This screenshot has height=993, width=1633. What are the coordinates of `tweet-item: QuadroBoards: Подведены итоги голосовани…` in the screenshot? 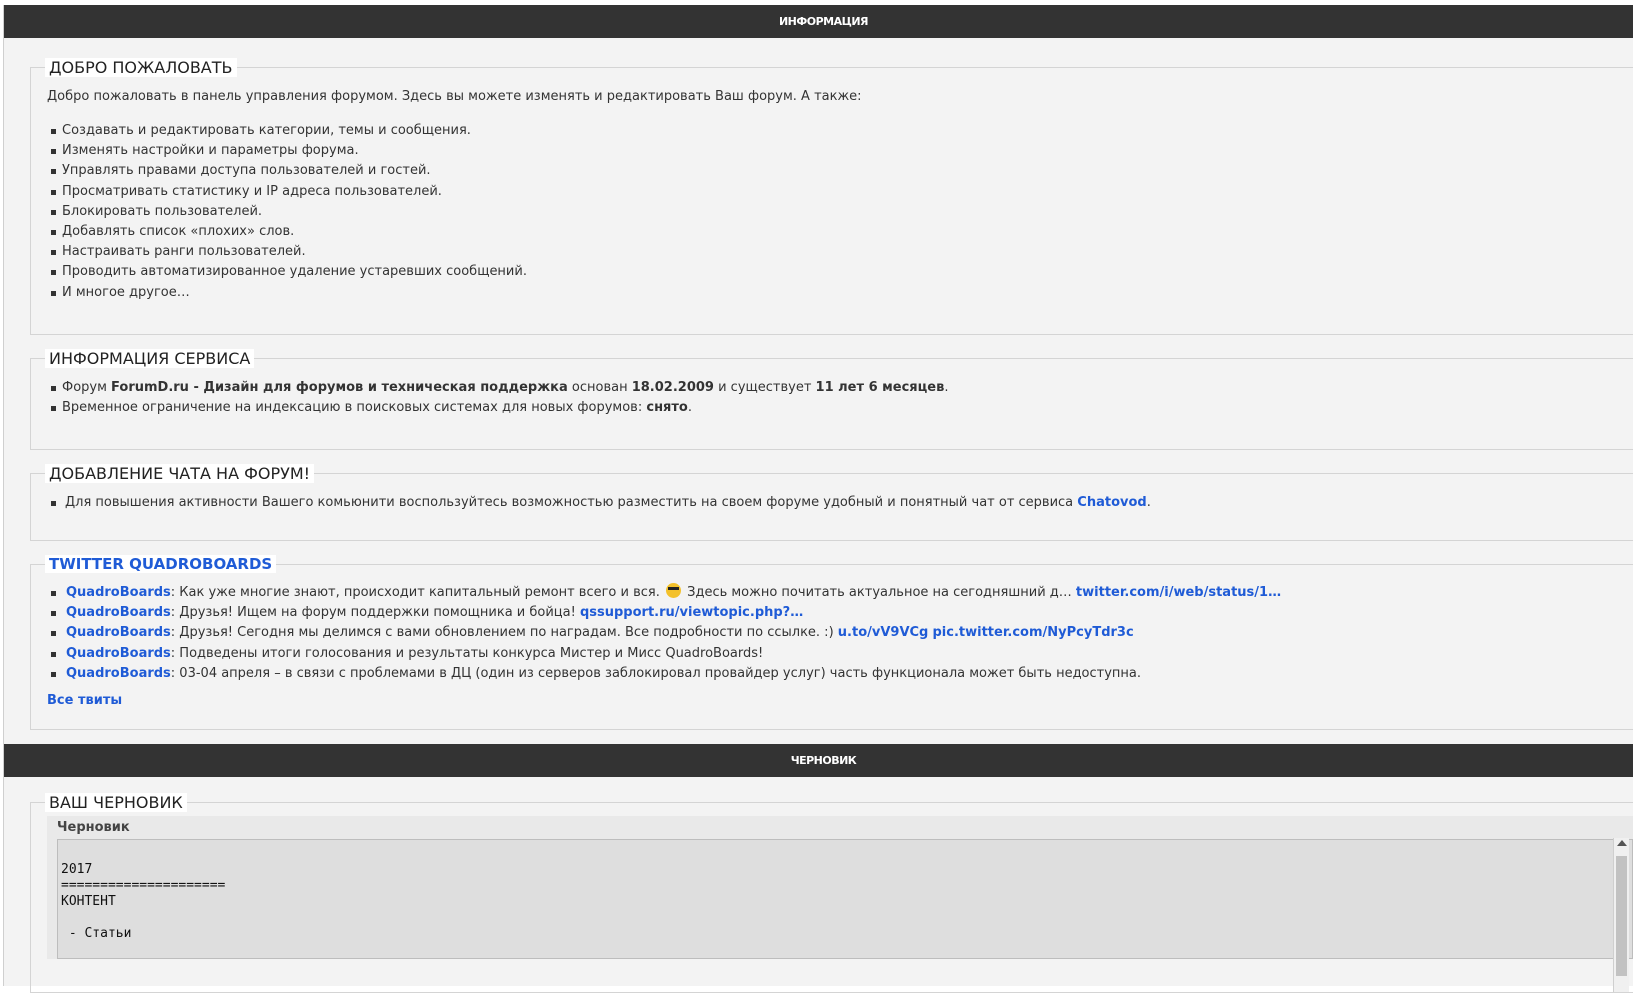 It's located at (837, 654).